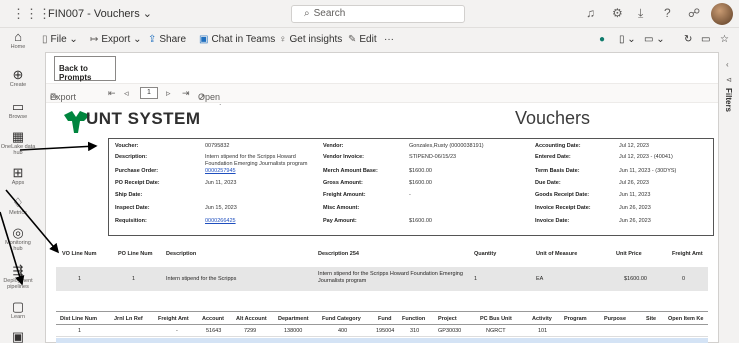 The image size is (739, 343). I want to click on rail-item-workspace: ▣, so click(18, 336).